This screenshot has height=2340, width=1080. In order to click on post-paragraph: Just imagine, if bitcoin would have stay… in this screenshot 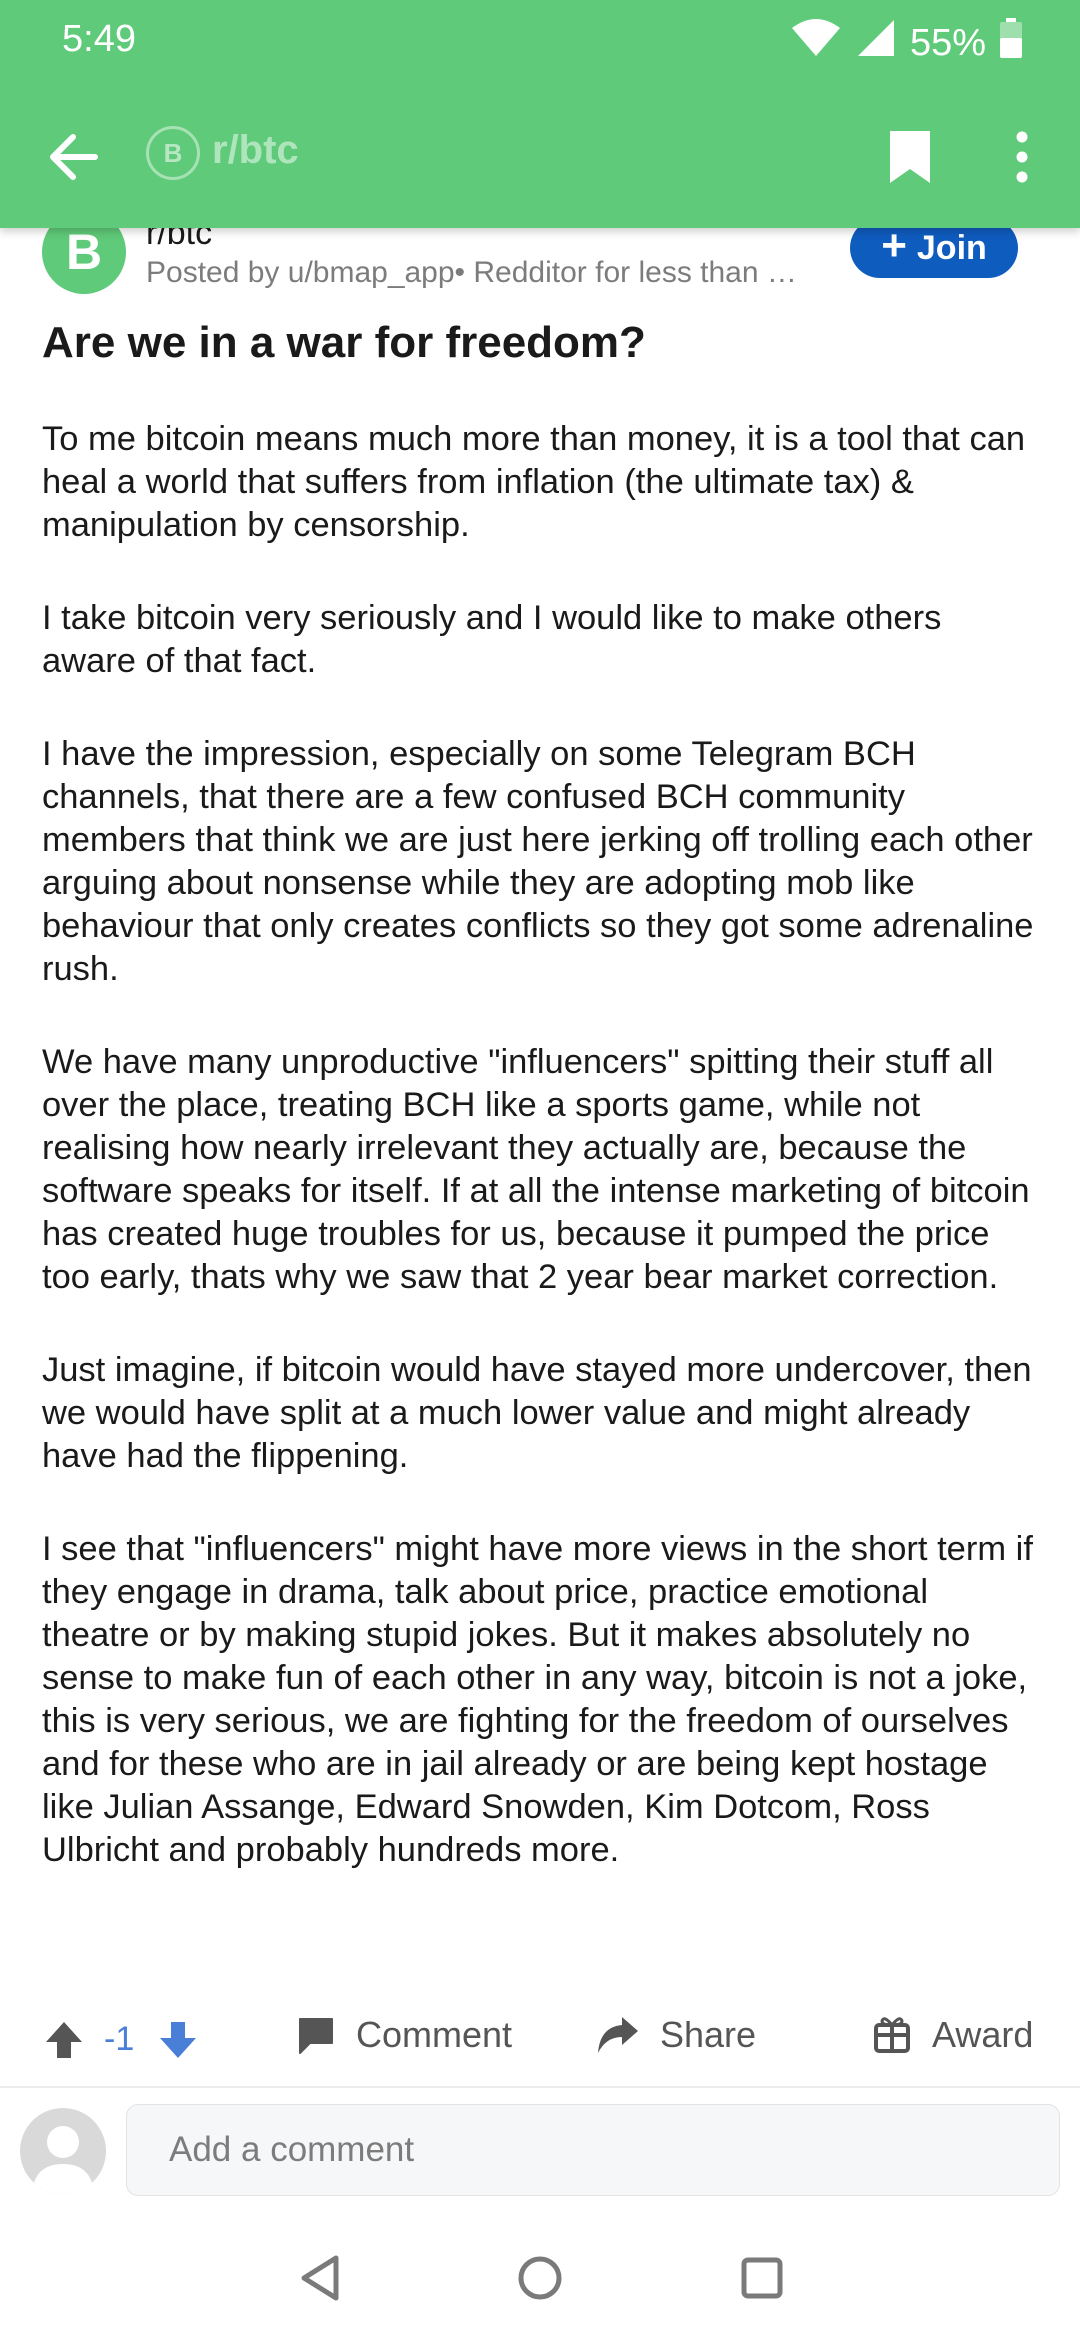, I will do `click(537, 1413)`.